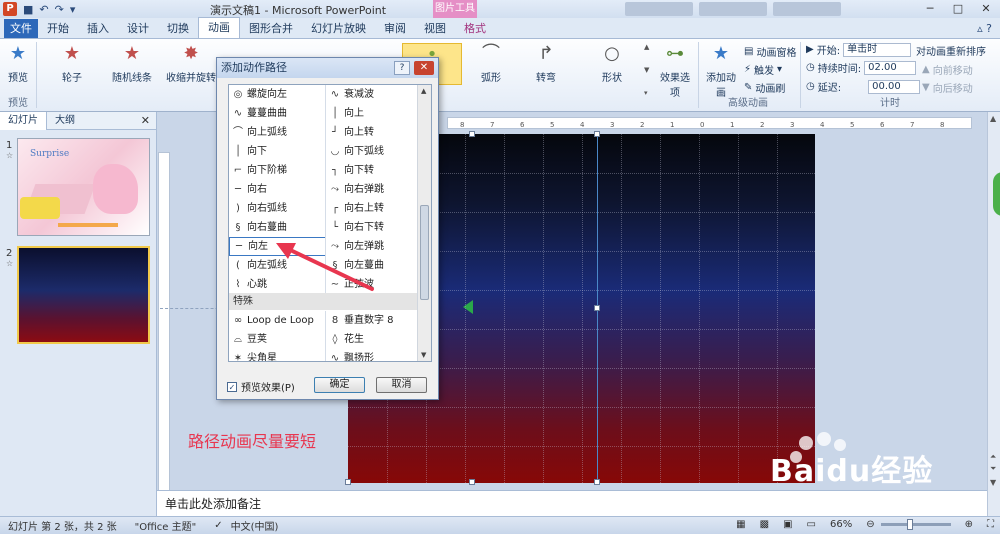 This screenshot has width=1000, height=534. What do you see at coordinates (764, 524) in the screenshot?
I see `slide-sorter-icon: ▩` at bounding box center [764, 524].